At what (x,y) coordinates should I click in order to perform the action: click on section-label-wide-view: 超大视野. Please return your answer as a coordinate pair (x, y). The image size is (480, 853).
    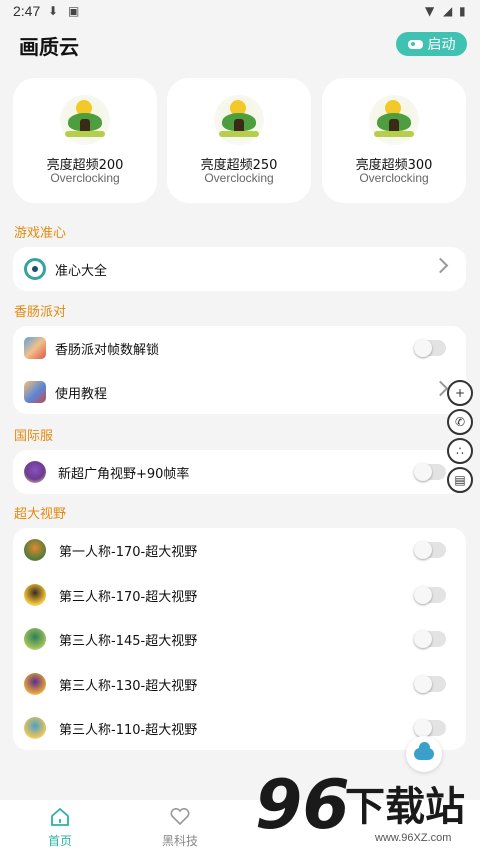
    Looking at the image, I should click on (40, 514).